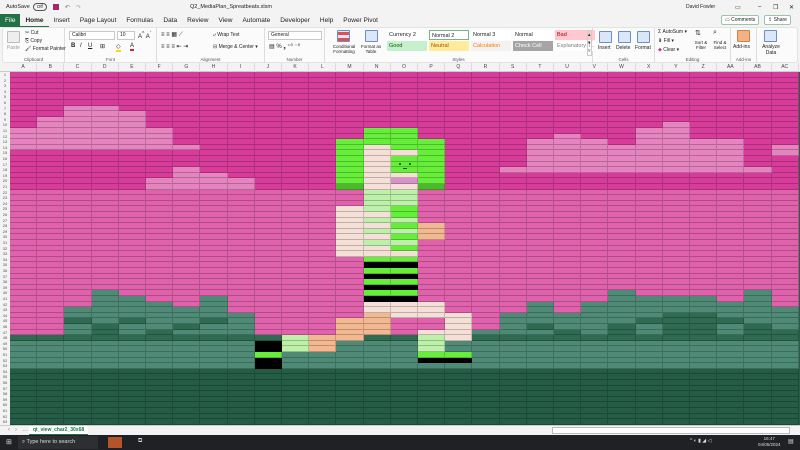 The image size is (800, 450). I want to click on column-header: R, so click(486, 67).